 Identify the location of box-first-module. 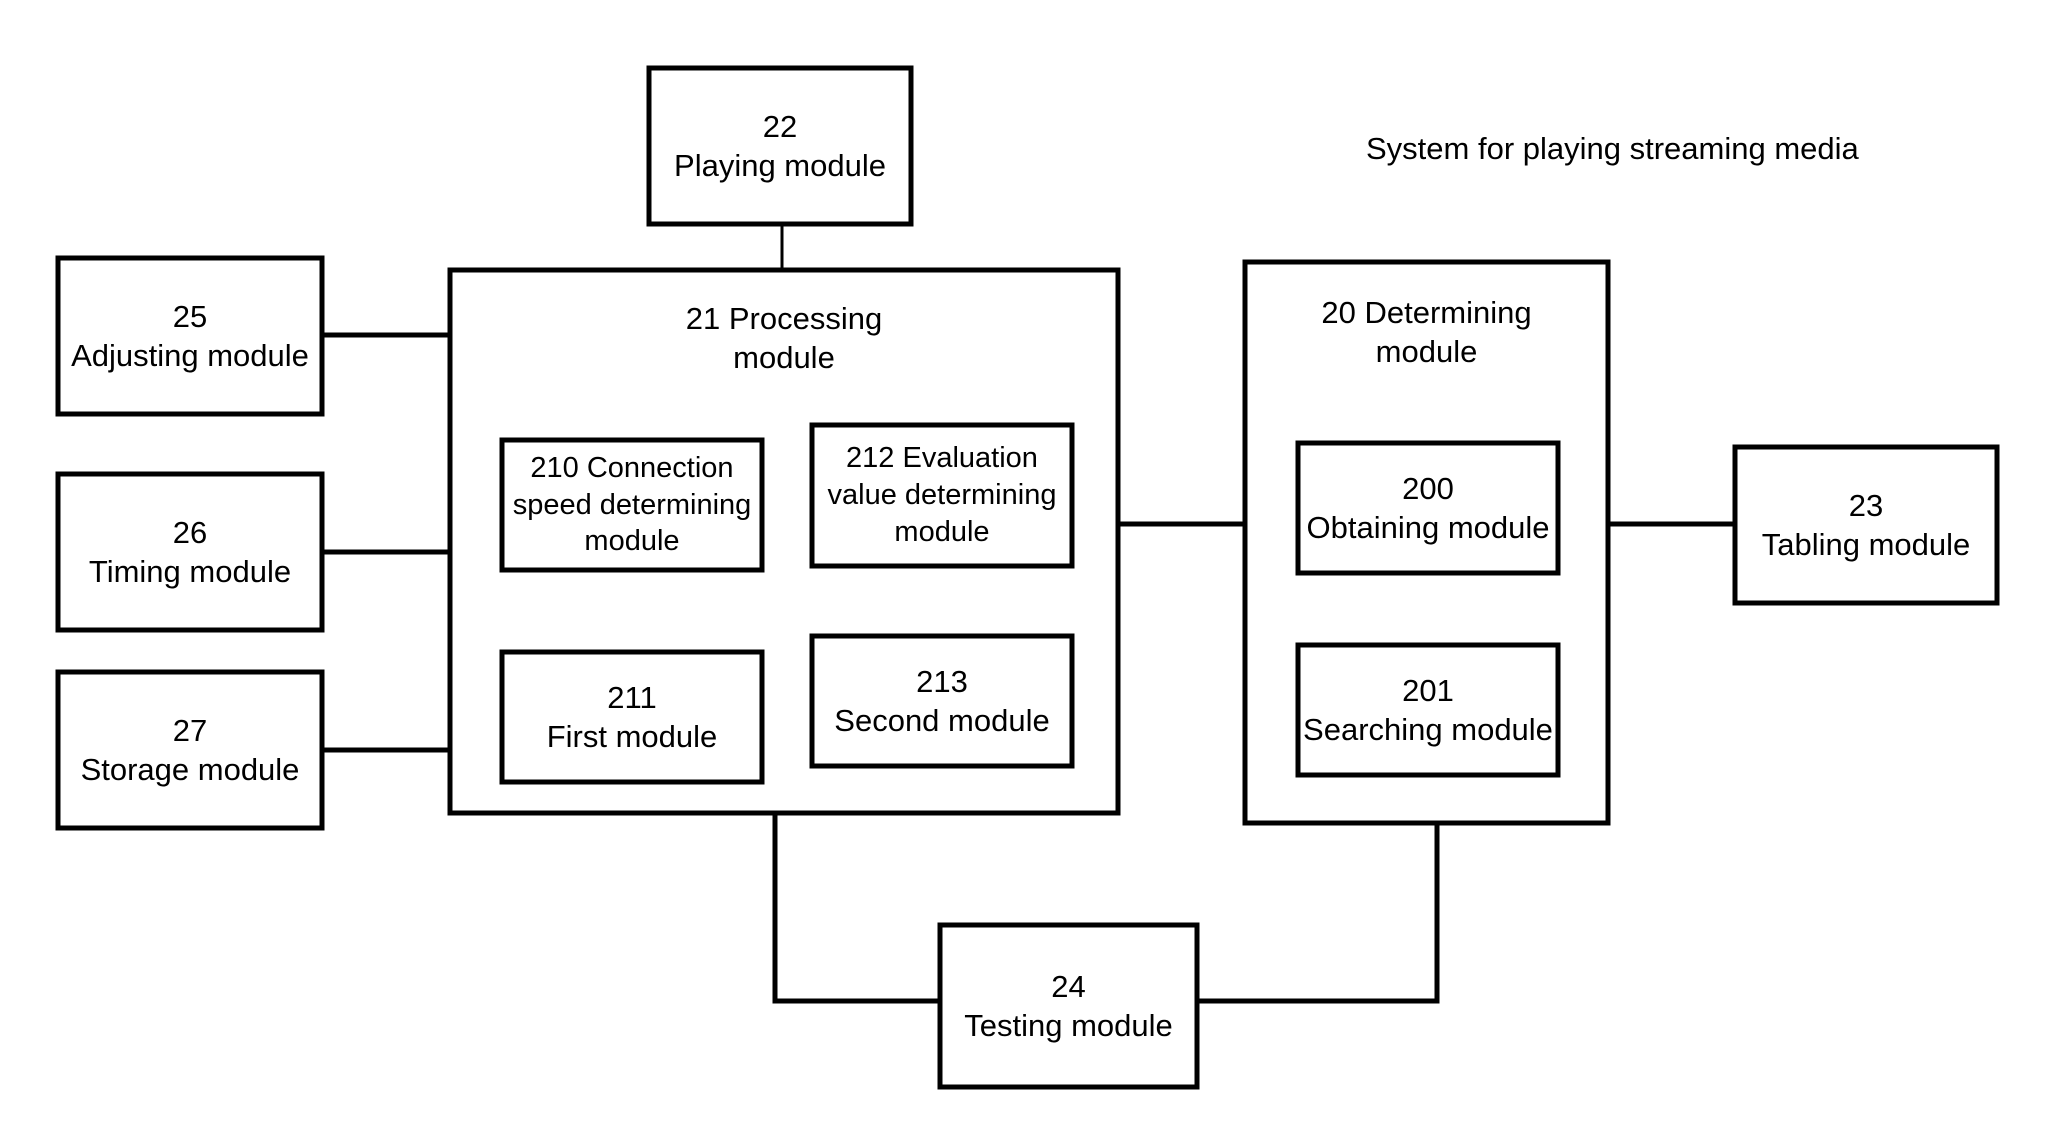
(632, 717).